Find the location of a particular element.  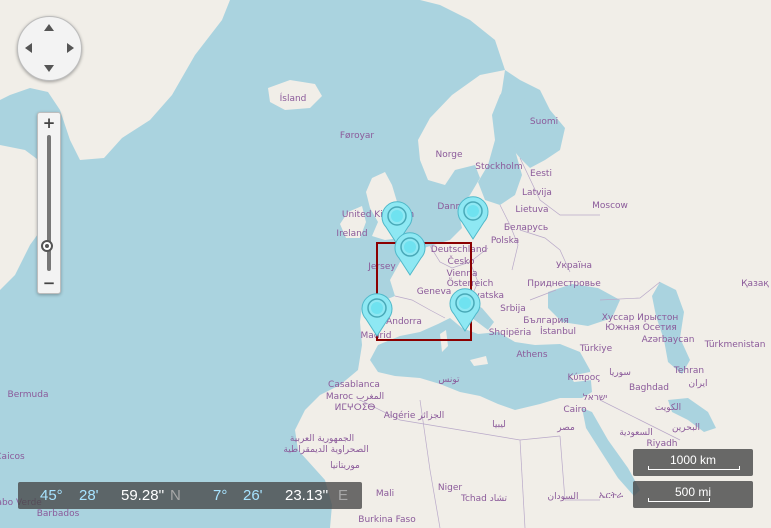

map-label: تونس is located at coordinates (449, 380).